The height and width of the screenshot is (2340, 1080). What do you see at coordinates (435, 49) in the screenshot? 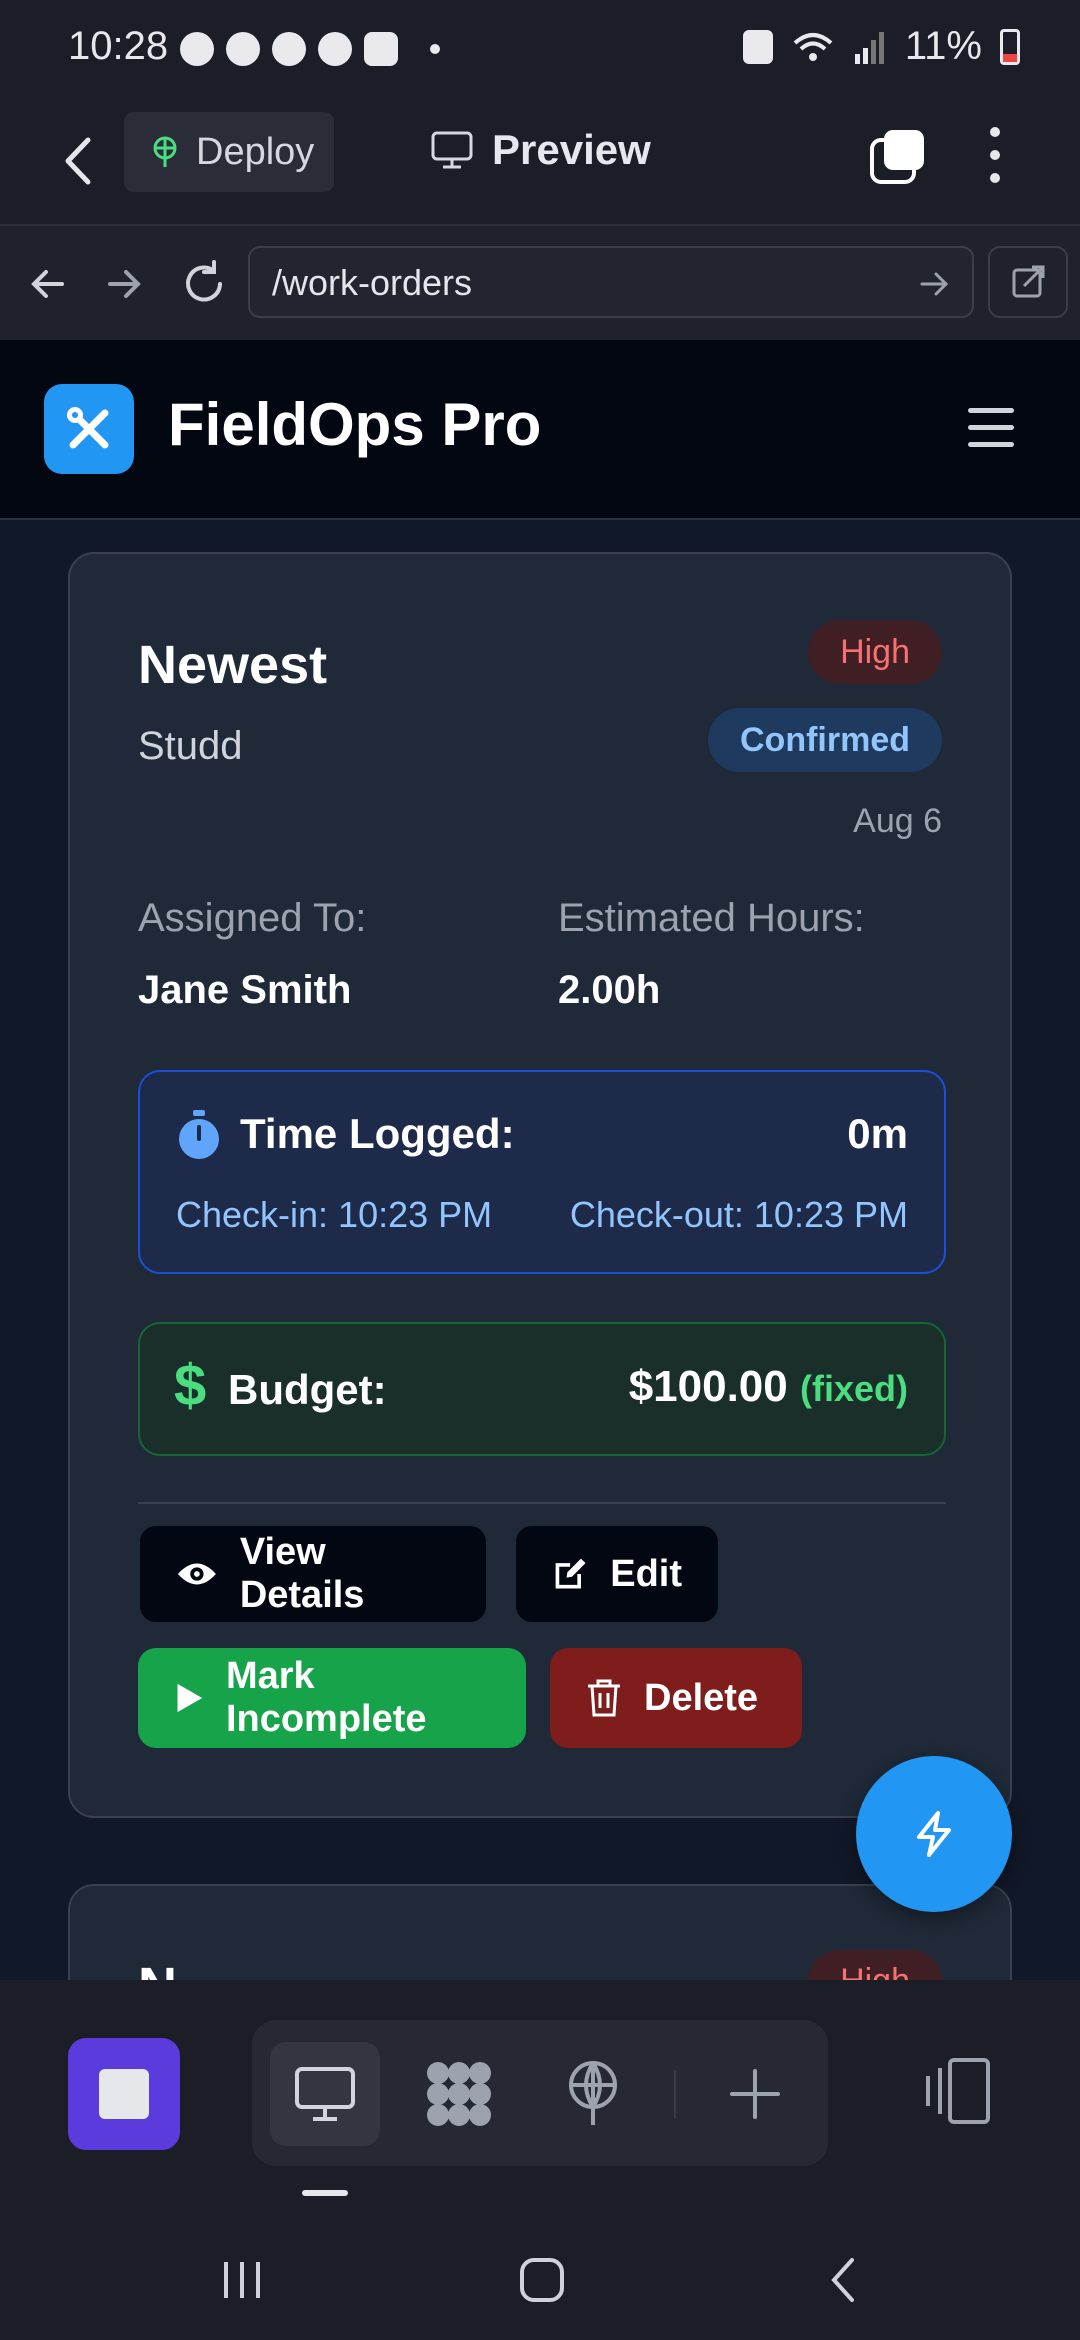
I see `more-notifications-dot` at bounding box center [435, 49].